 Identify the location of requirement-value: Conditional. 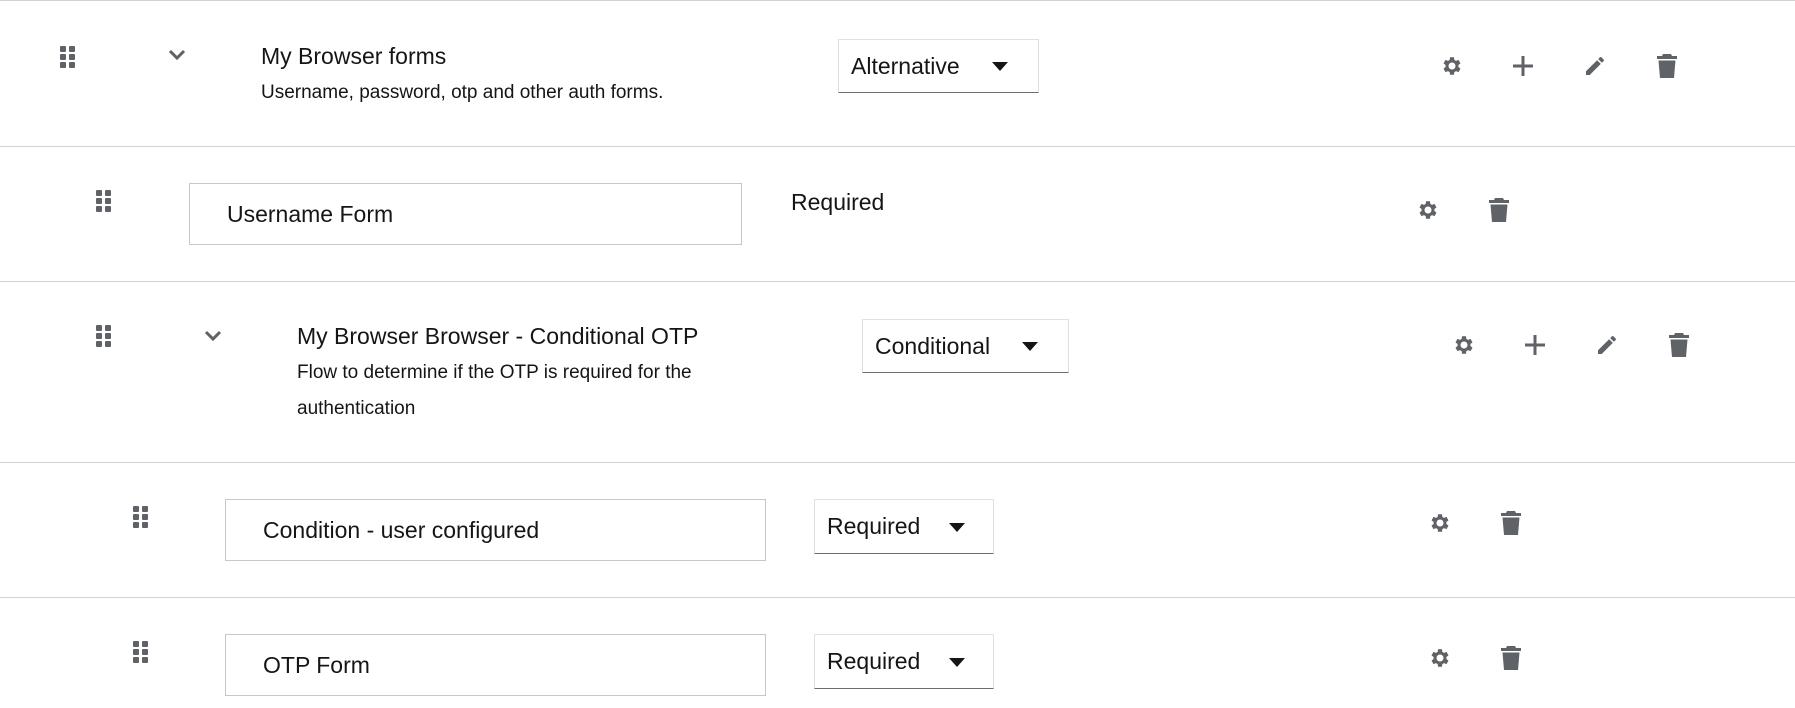
(933, 345).